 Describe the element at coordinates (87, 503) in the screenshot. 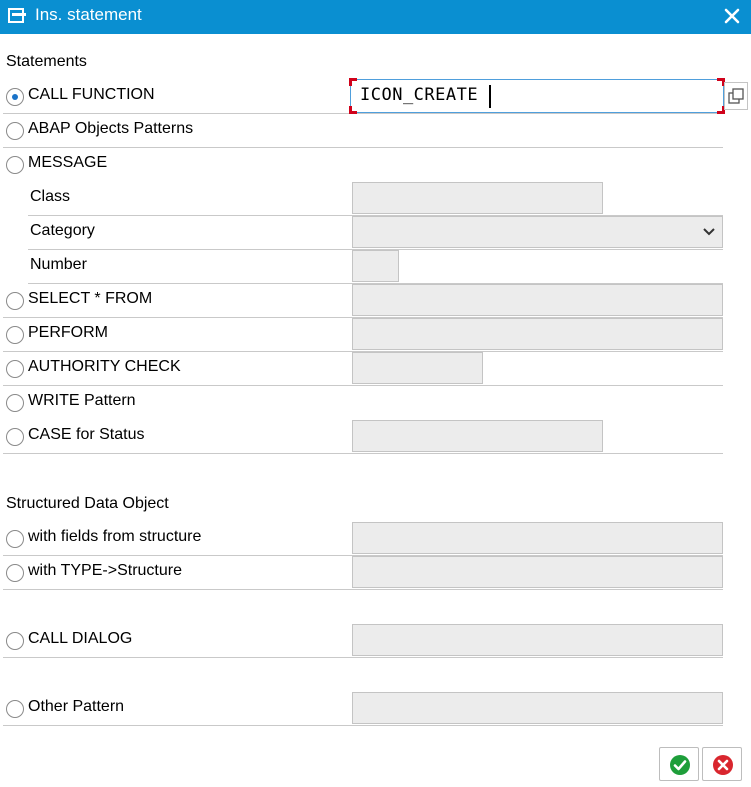

I see `structured-heading: Structured Data Object` at that location.